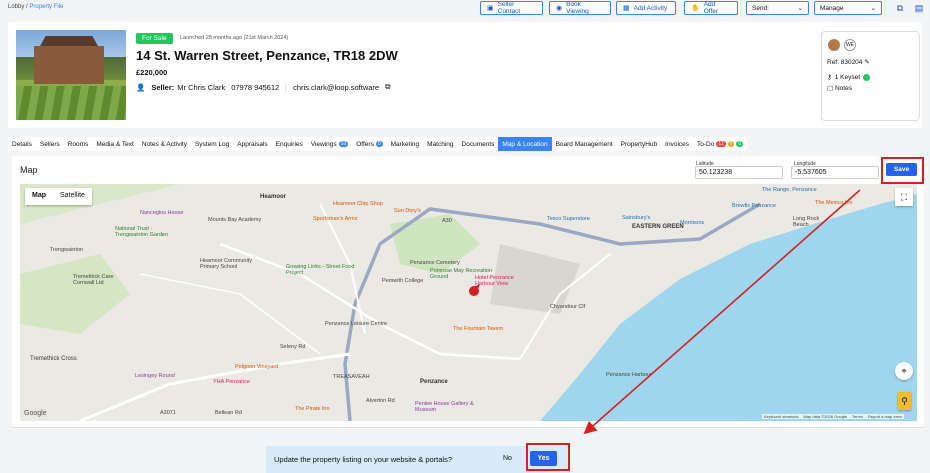 This screenshot has height=473, width=930. Describe the element at coordinates (78, 144) in the screenshot. I see `tab-rooms: Rooms` at that location.